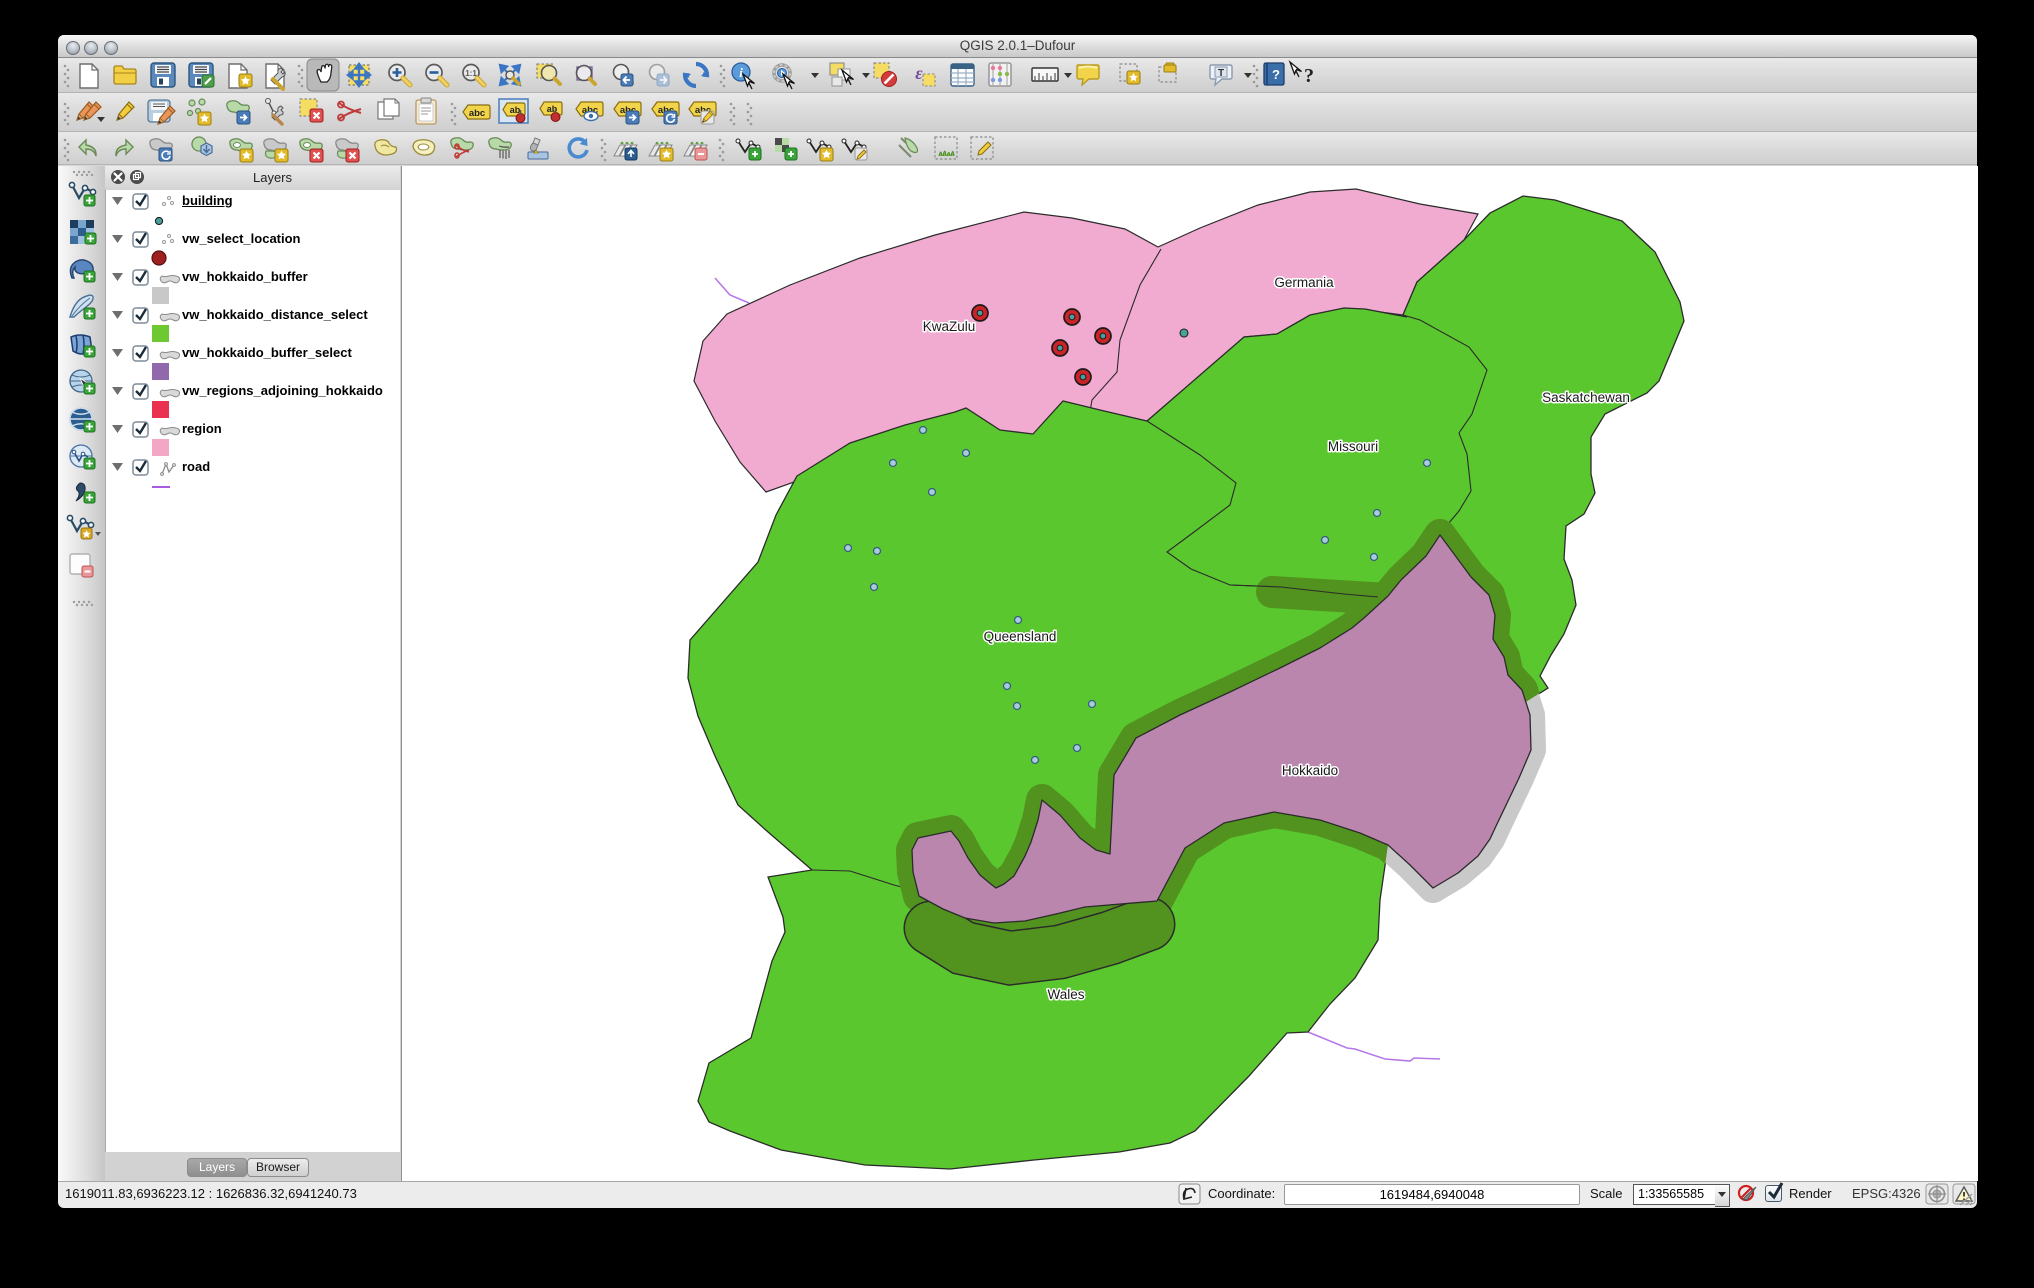 The height and width of the screenshot is (1288, 2034). What do you see at coordinates (1353, 446) in the screenshot?
I see `svg-text: Missouri` at bounding box center [1353, 446].